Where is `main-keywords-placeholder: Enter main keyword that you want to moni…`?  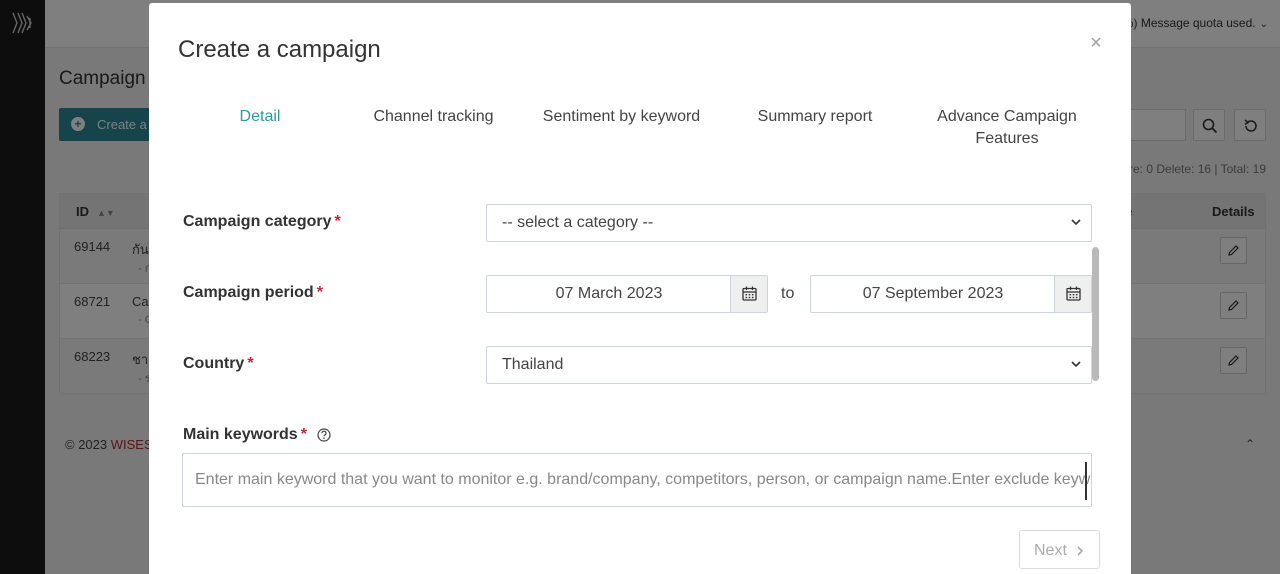 main-keywords-placeholder: Enter main keyword that you want to moni… is located at coordinates (643, 479).